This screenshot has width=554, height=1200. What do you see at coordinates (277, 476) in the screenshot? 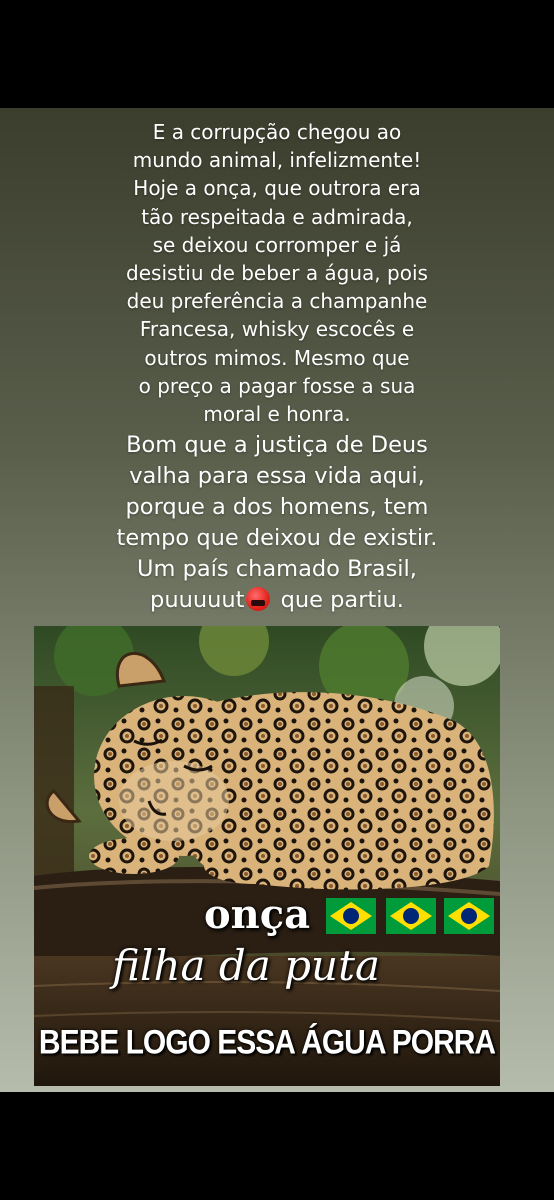
I see `story-line: valha para essa vida aqui,` at bounding box center [277, 476].